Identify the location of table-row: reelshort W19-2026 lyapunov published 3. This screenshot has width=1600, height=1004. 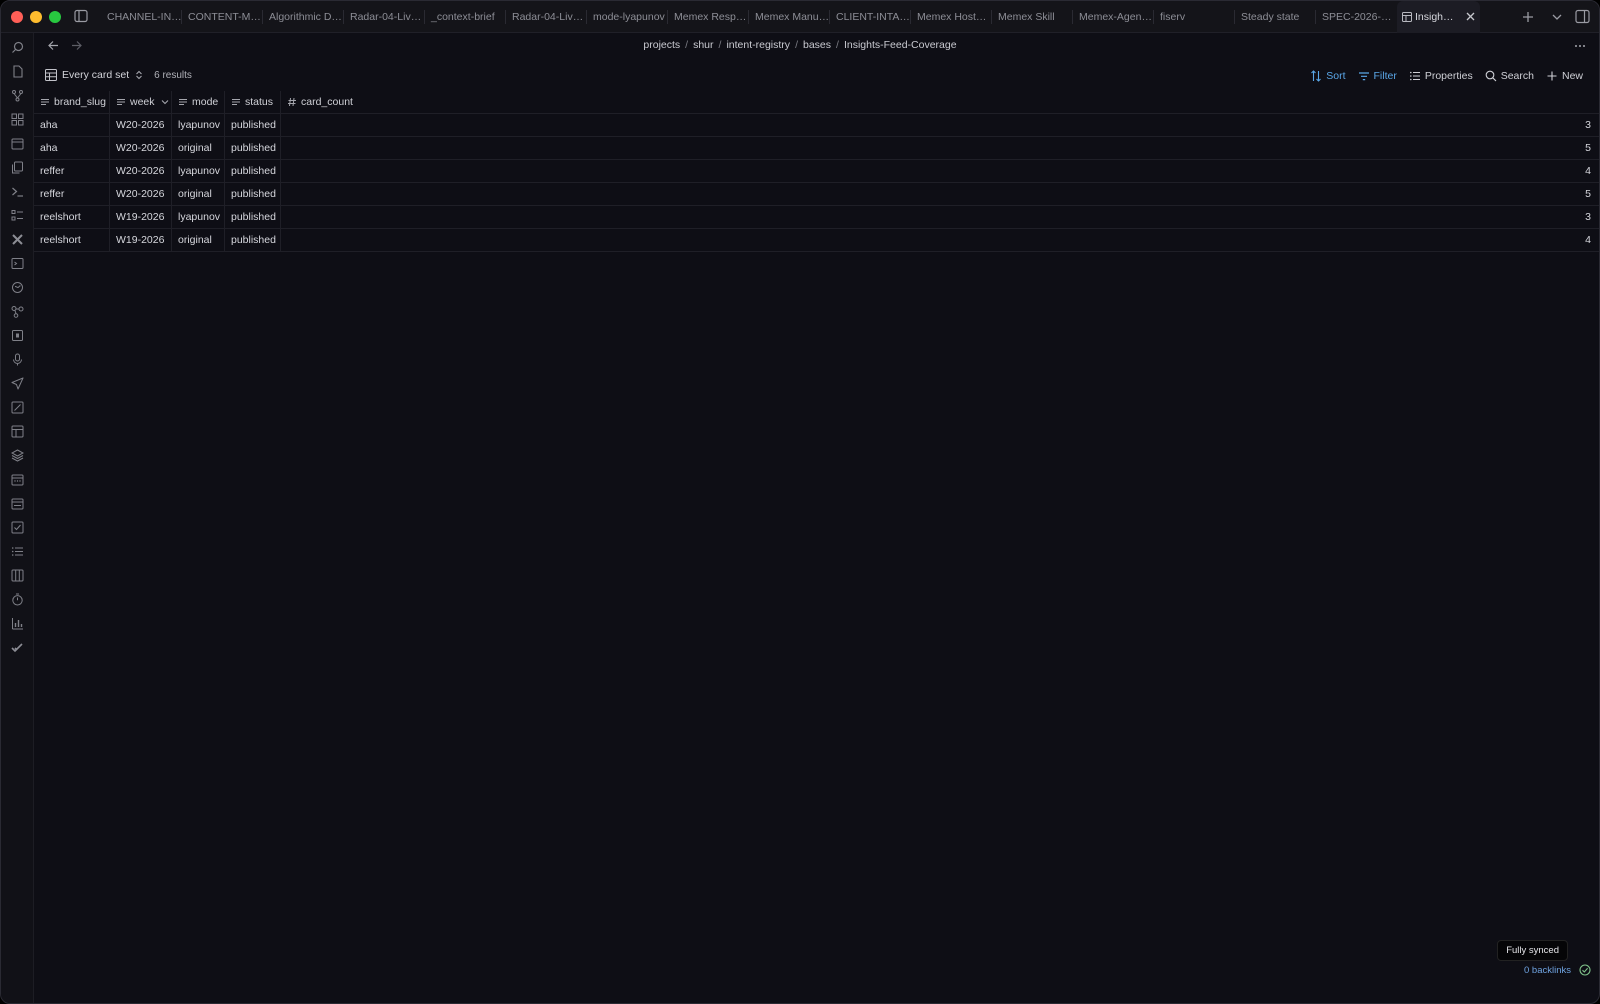
(816, 217).